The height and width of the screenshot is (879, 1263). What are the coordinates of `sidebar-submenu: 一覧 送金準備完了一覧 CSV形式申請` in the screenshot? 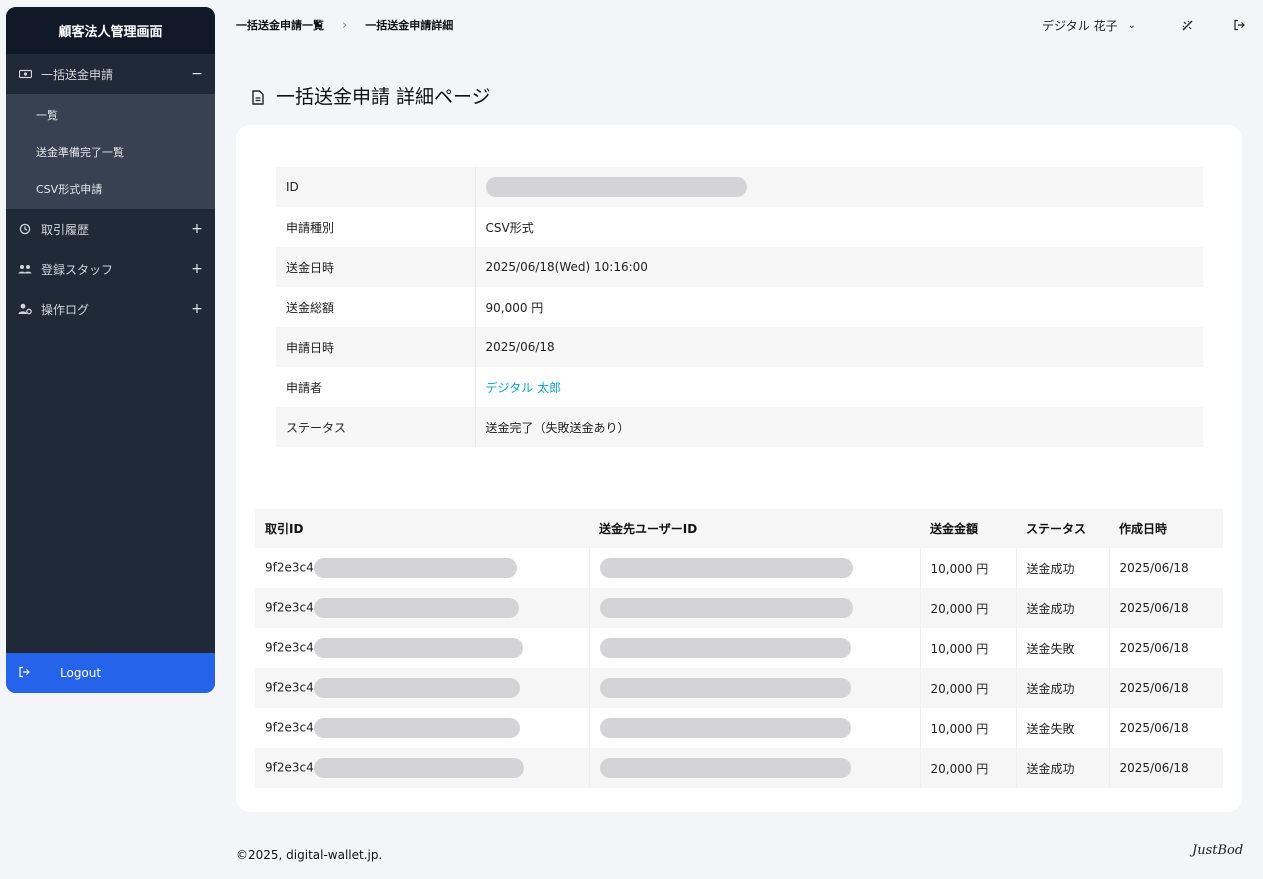 It's located at (110, 151).